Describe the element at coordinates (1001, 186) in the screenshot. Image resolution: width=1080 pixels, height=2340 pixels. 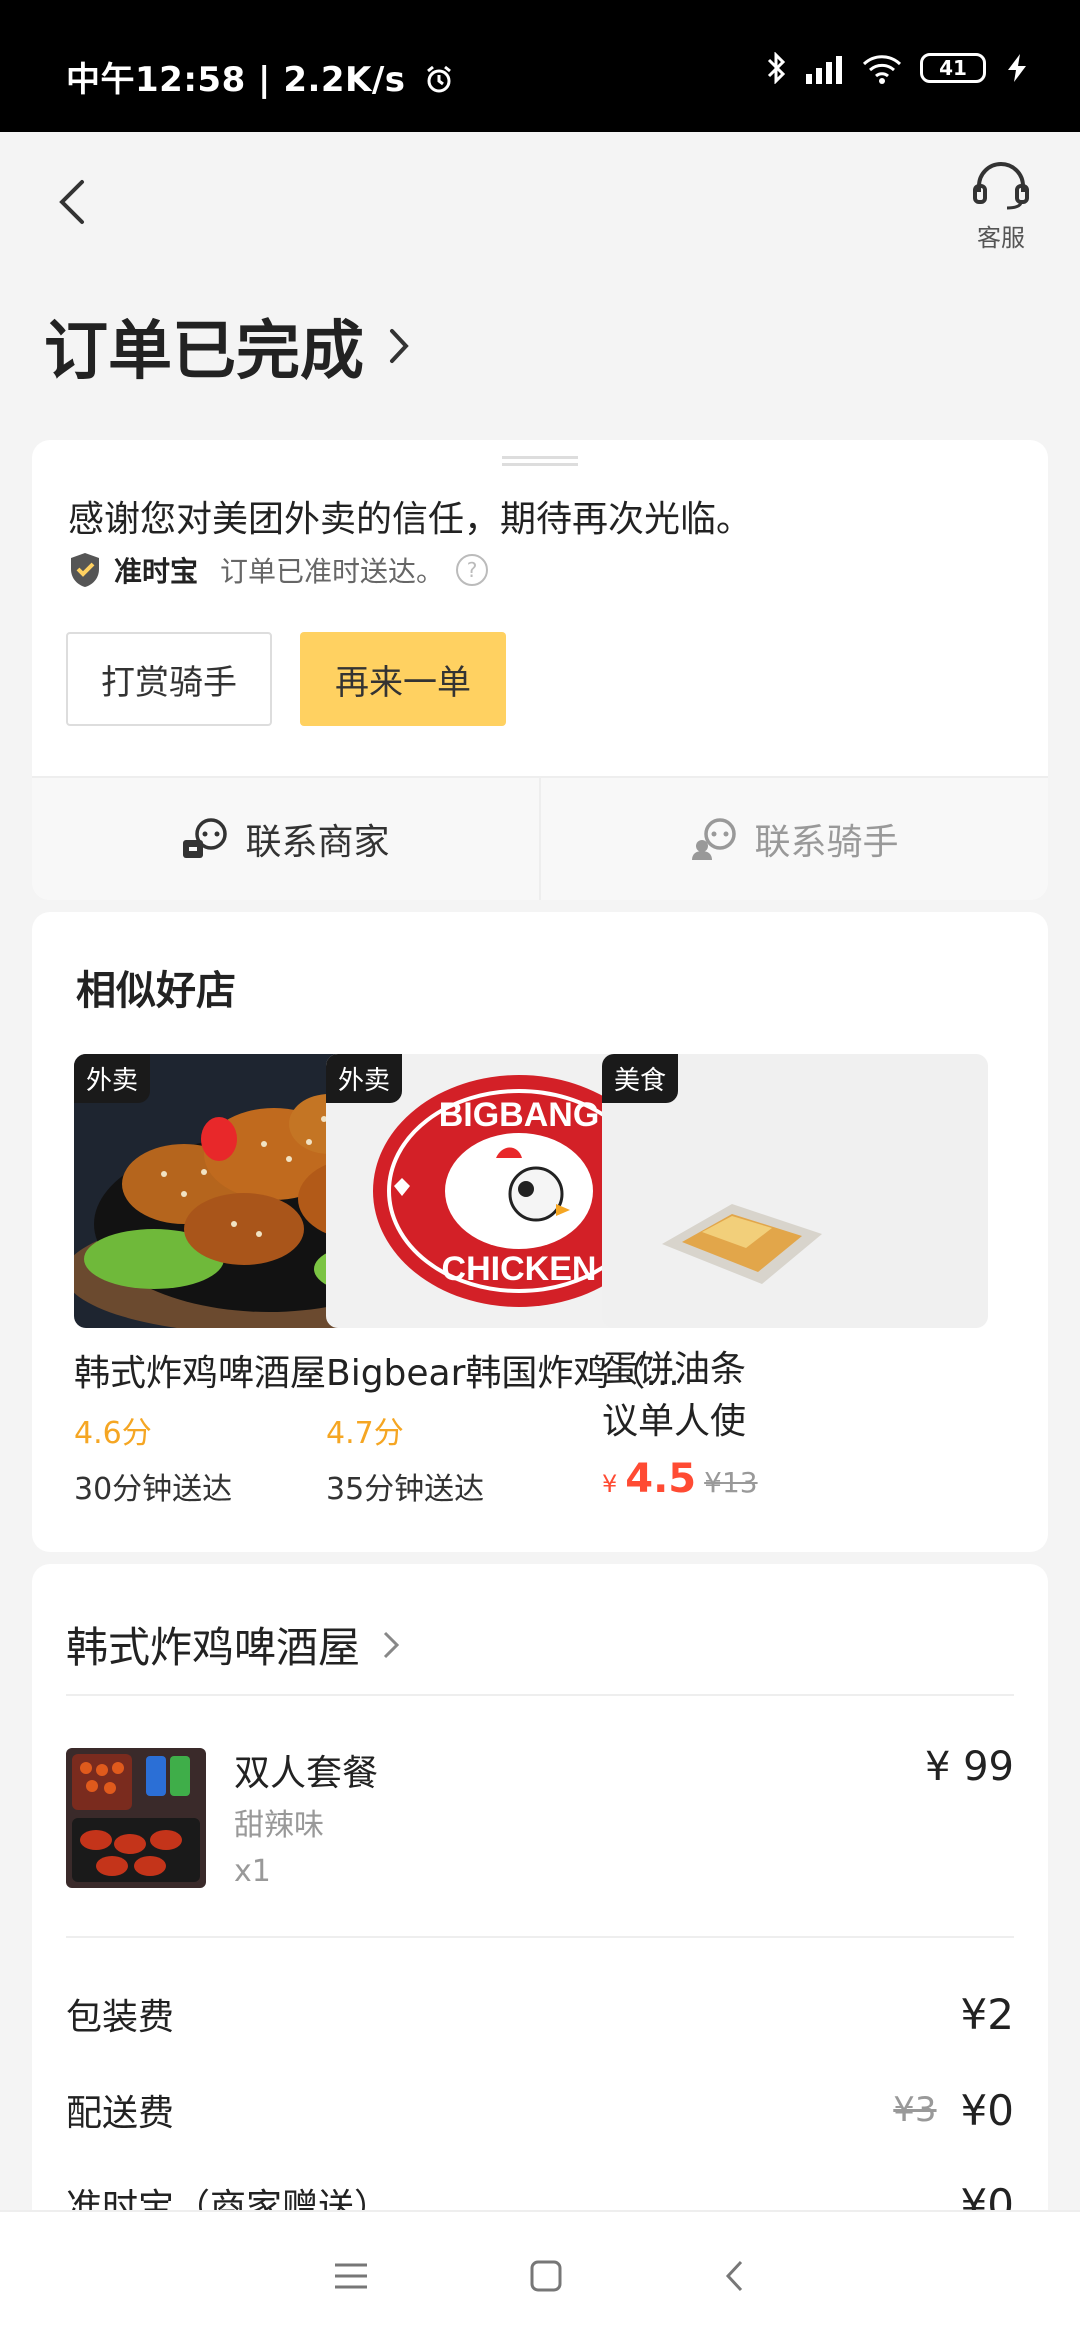
I see `headset-icon` at that location.